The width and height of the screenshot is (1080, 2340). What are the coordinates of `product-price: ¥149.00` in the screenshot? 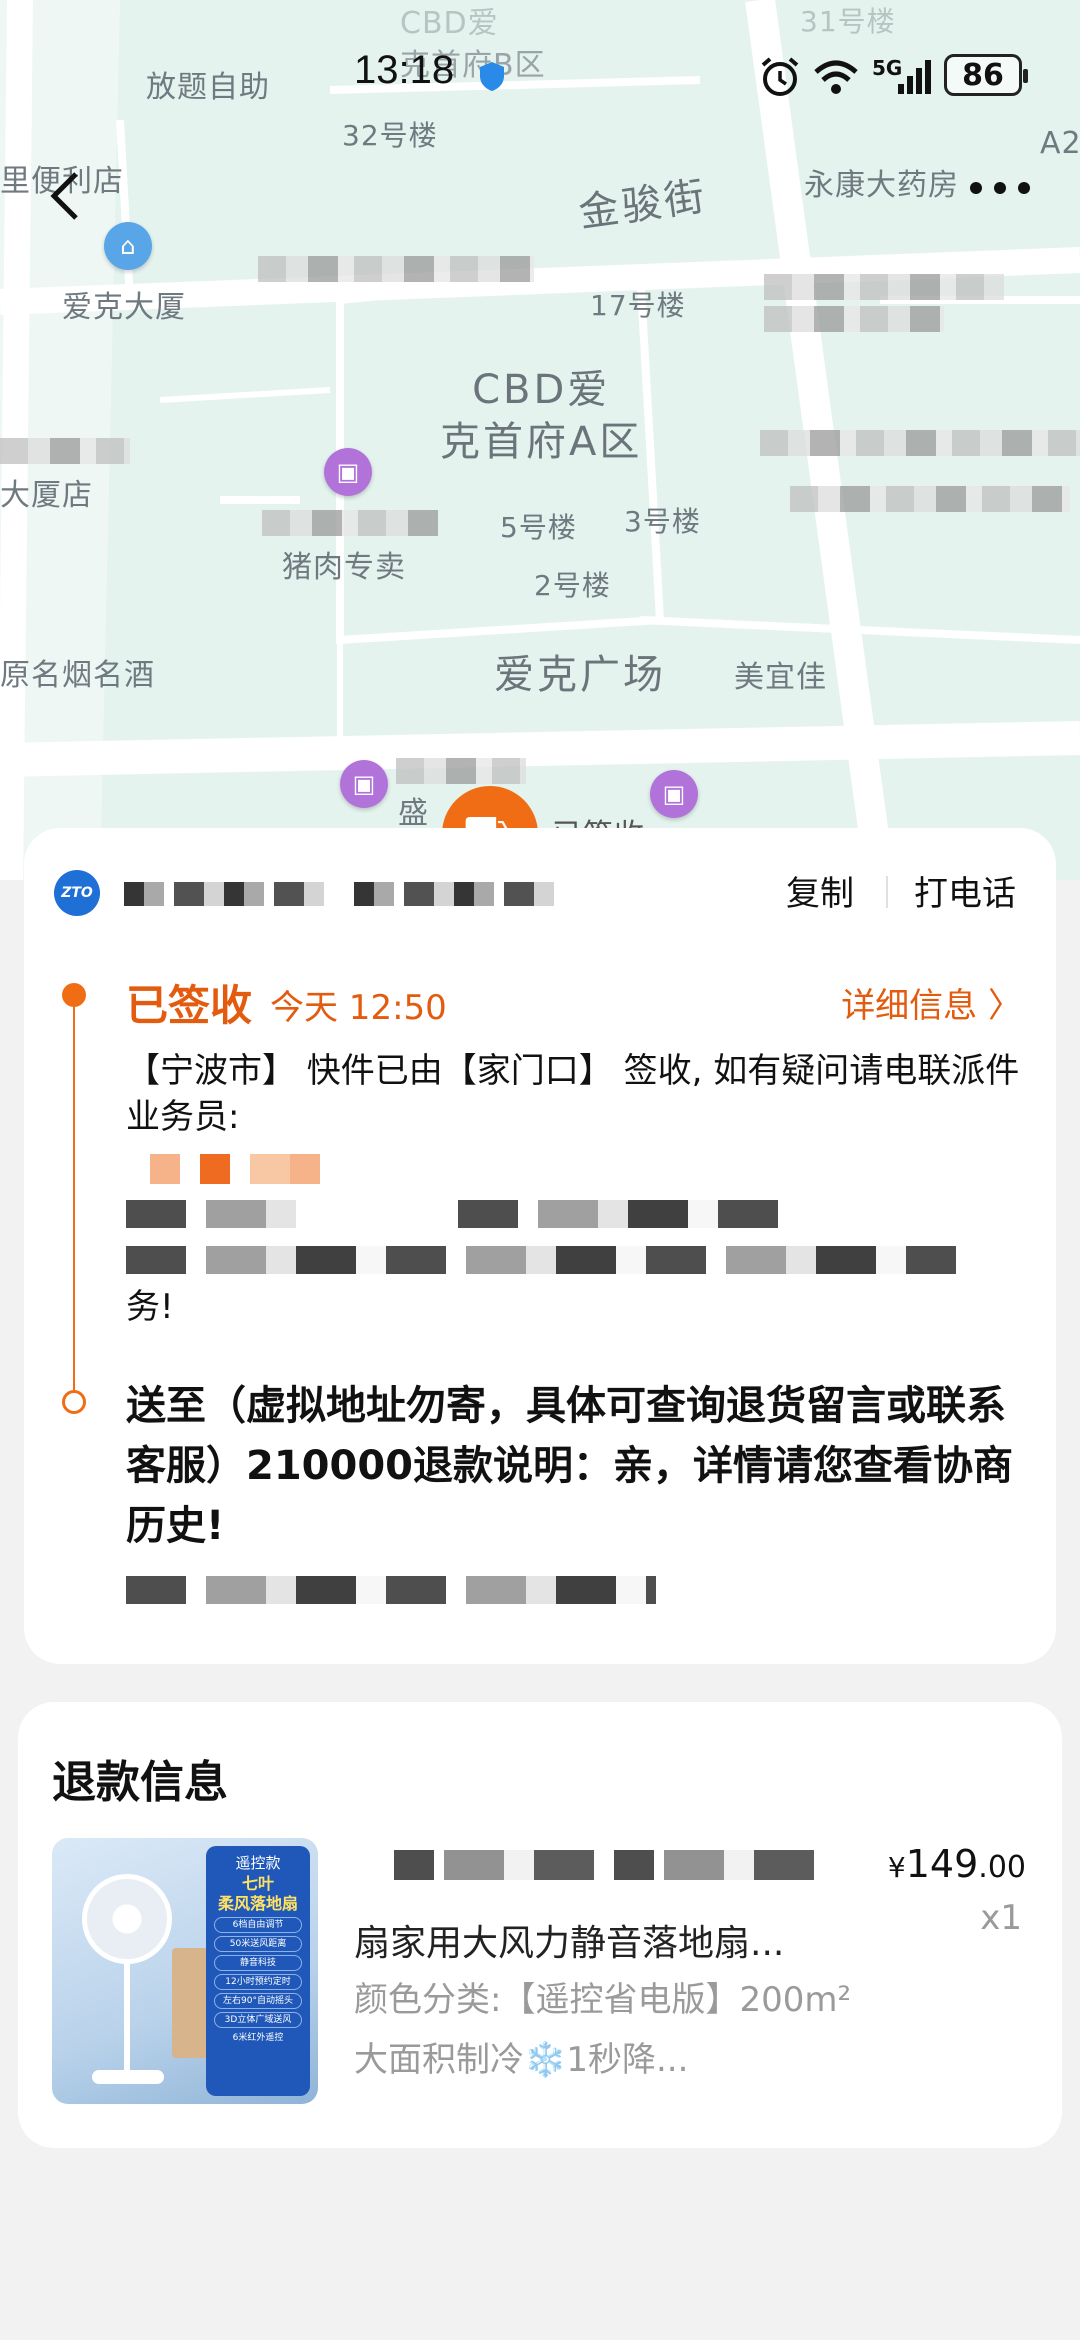 It's located at (957, 1864).